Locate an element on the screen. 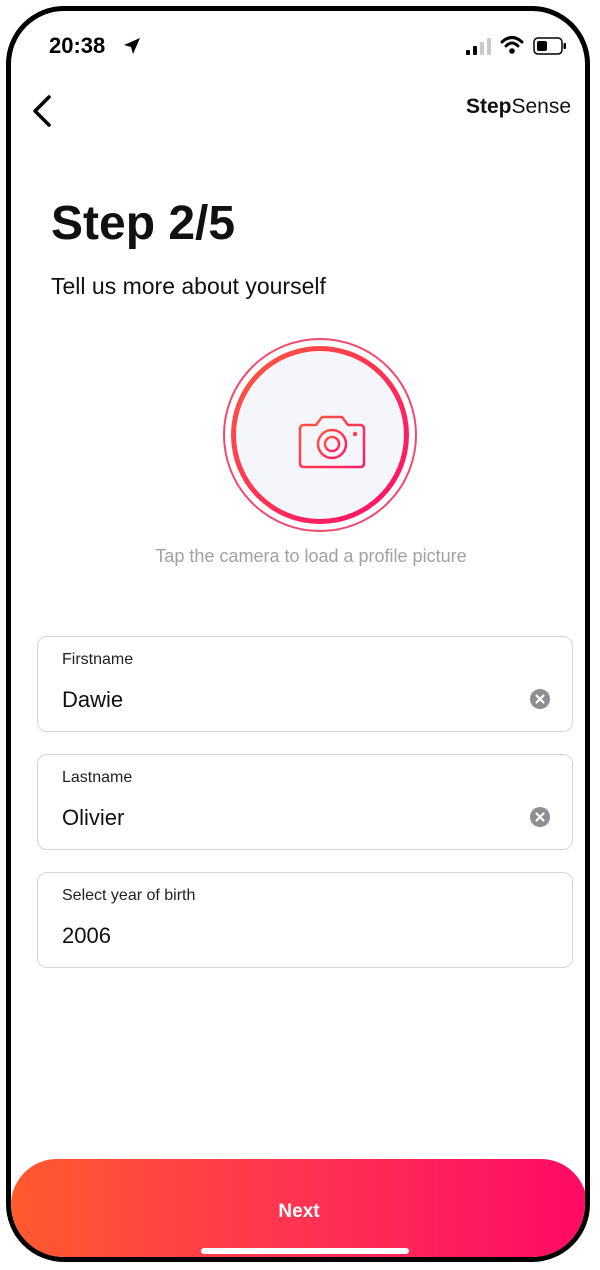 Image resolution: width=600 pixels, height=1270 pixels. page-subtitle: Tell us more about yourself is located at coordinates (188, 286).